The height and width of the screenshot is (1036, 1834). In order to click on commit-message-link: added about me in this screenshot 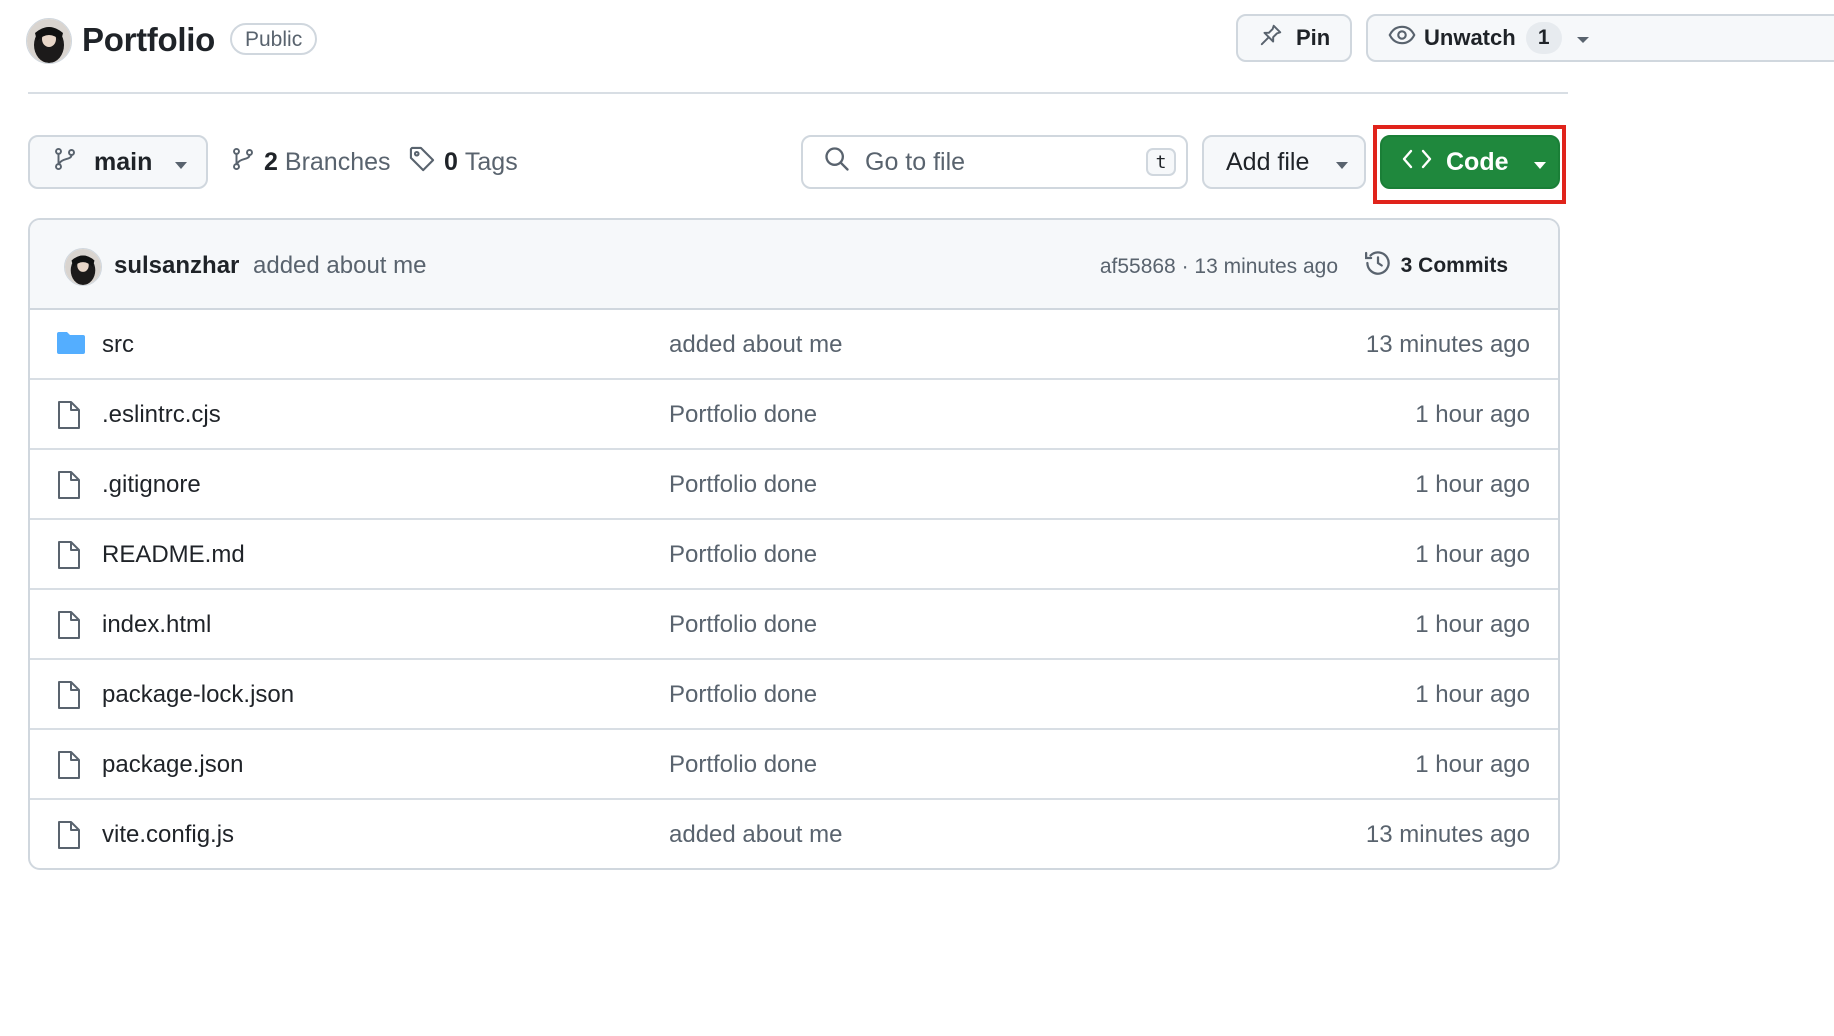, I will do `click(339, 266)`.